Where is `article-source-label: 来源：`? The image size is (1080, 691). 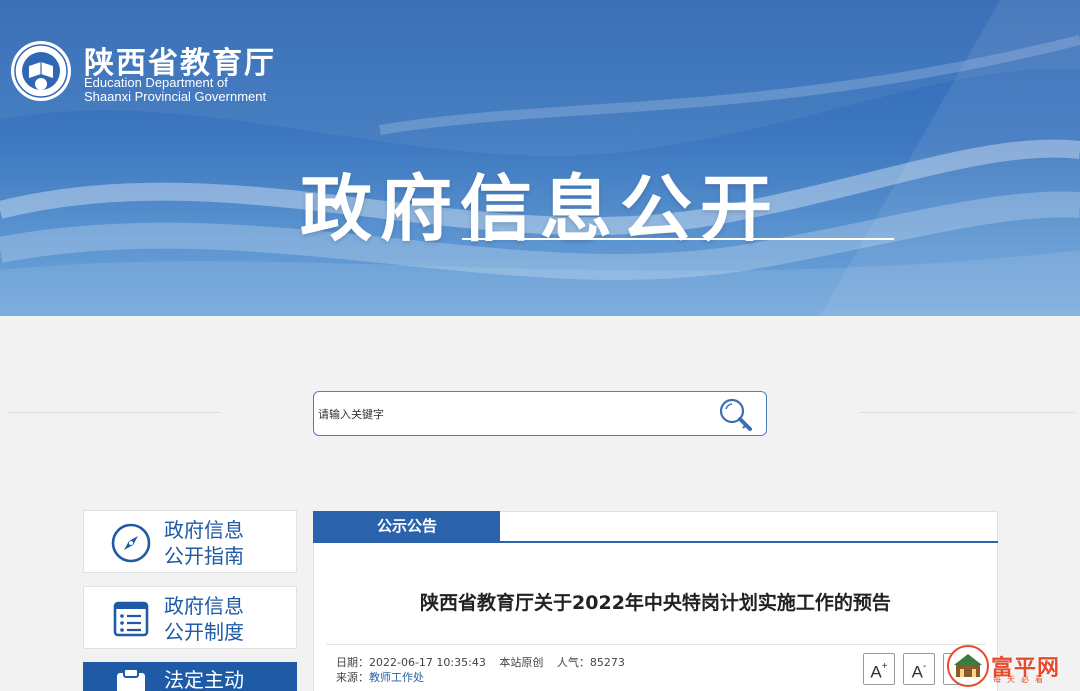 article-source-label: 来源： is located at coordinates (352, 677).